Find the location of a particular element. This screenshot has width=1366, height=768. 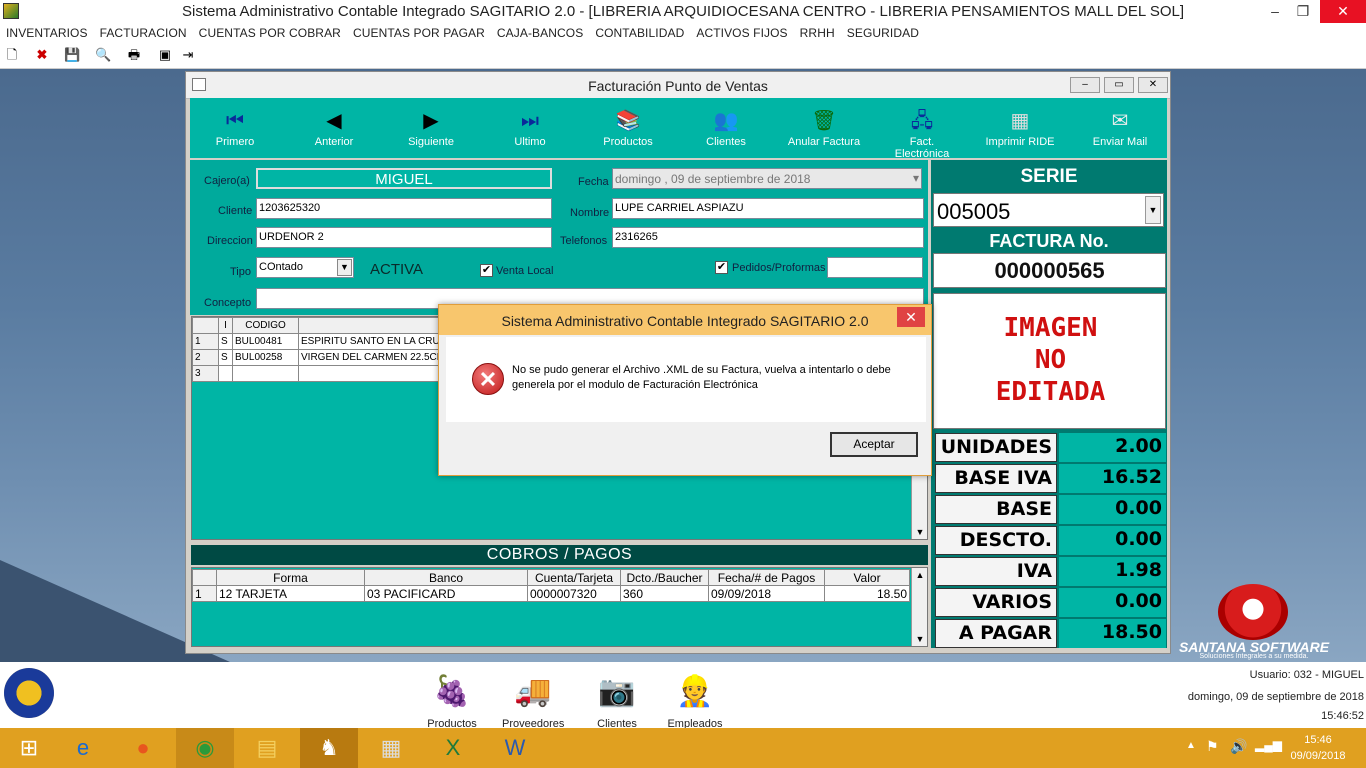

row-number: 1 is located at coordinates (205, 341).